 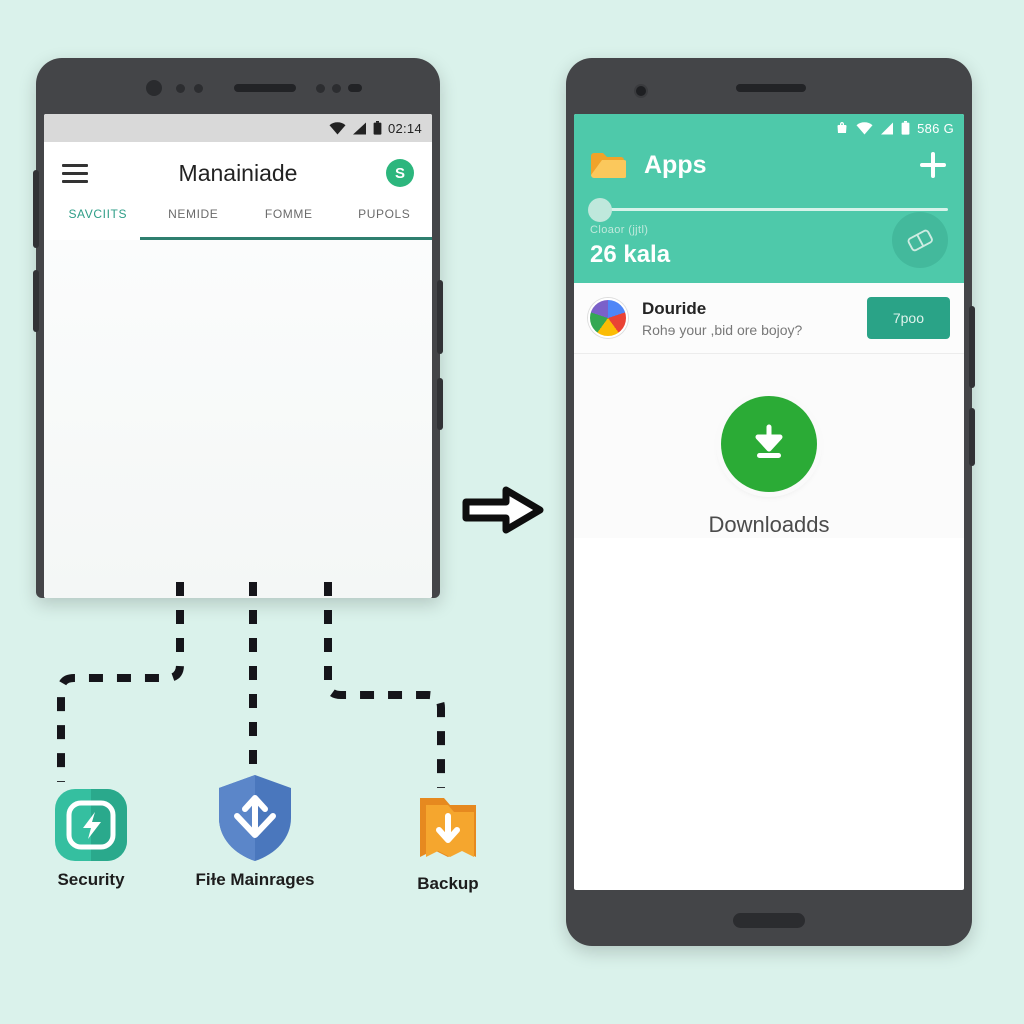 I want to click on left-app-bar: Manainiade S, so click(x=238, y=173).